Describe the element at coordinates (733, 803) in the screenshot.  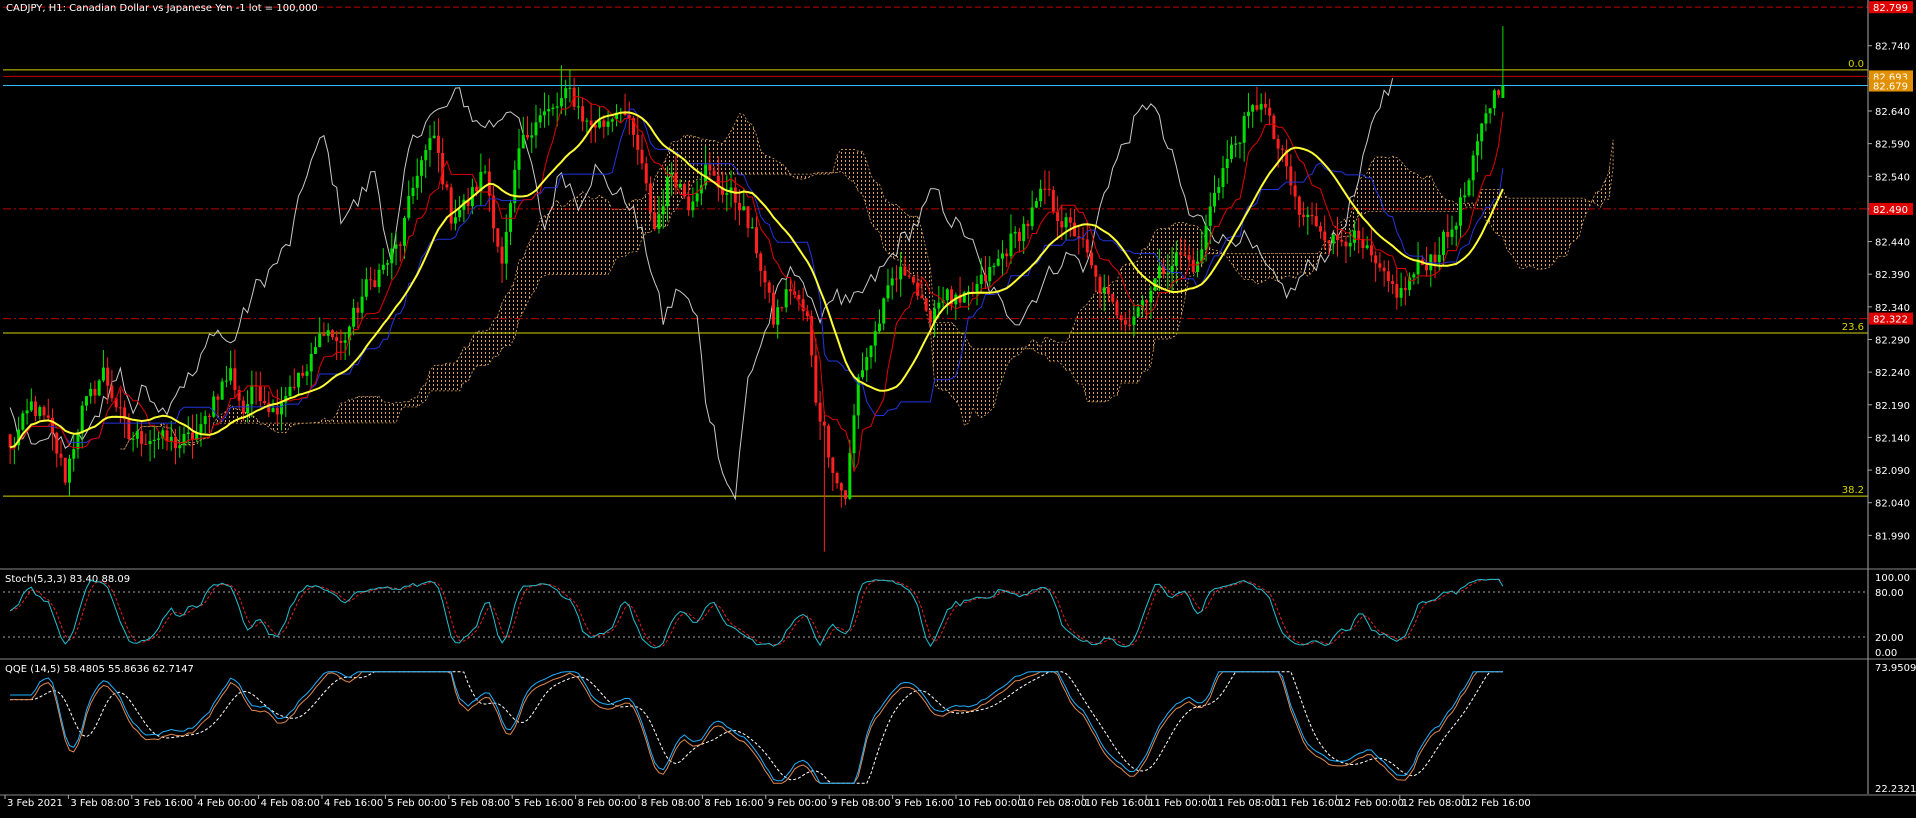
I see `time-tick-label: 8 Feb 16:00` at that location.